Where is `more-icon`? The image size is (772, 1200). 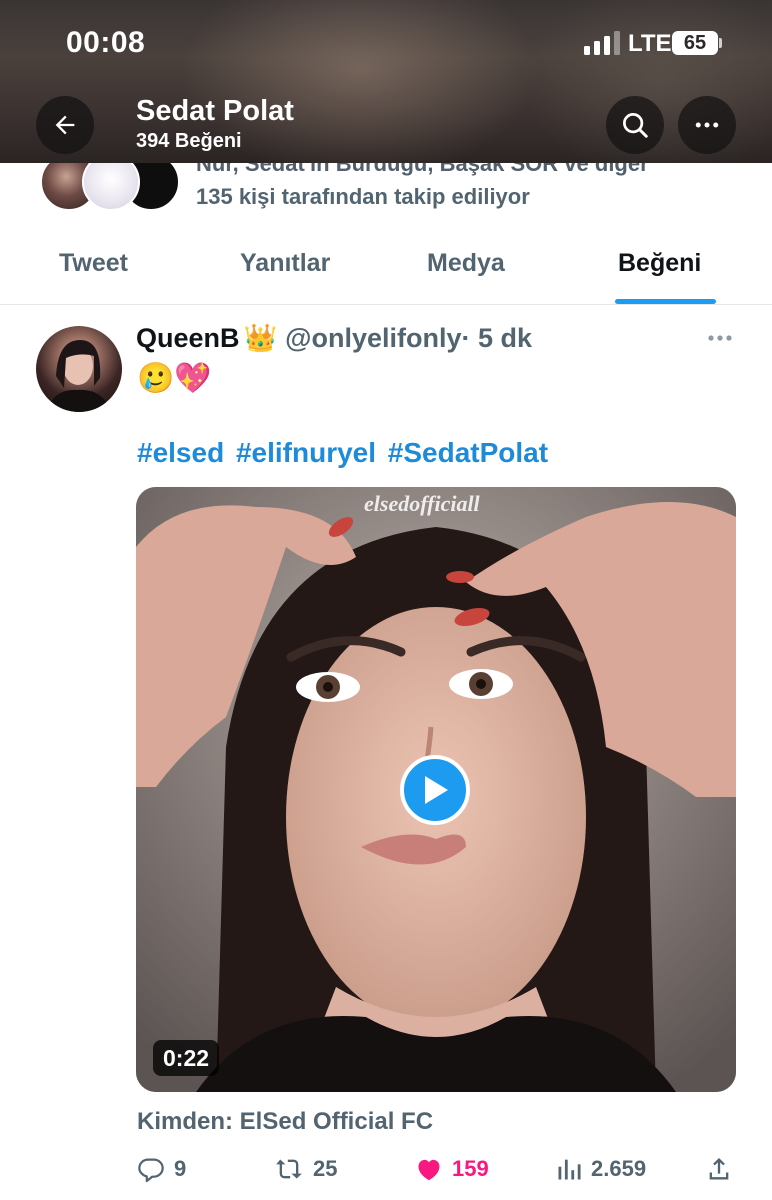
more-icon is located at coordinates (707, 125).